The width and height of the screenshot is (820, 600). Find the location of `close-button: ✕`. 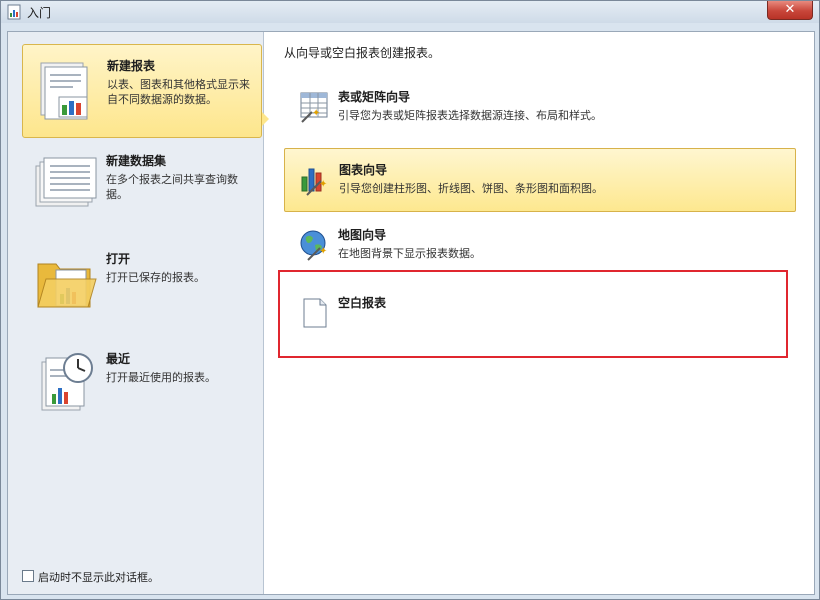

close-button: ✕ is located at coordinates (790, 10).